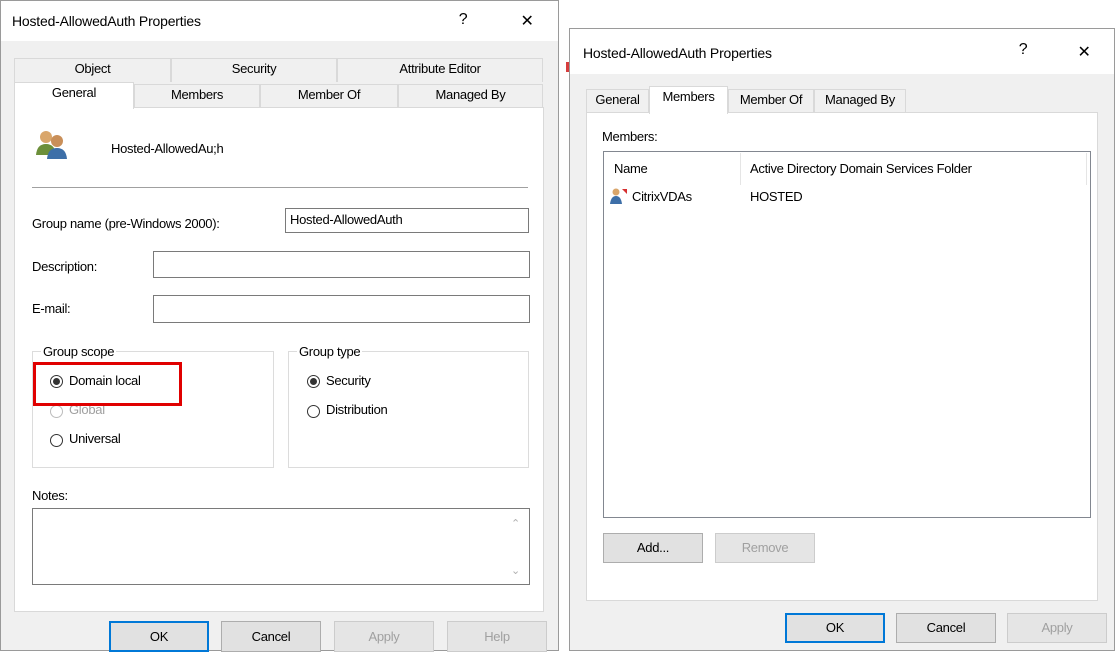 The width and height of the screenshot is (1115, 652). What do you see at coordinates (56, 411) in the screenshot?
I see `radio-global` at bounding box center [56, 411].